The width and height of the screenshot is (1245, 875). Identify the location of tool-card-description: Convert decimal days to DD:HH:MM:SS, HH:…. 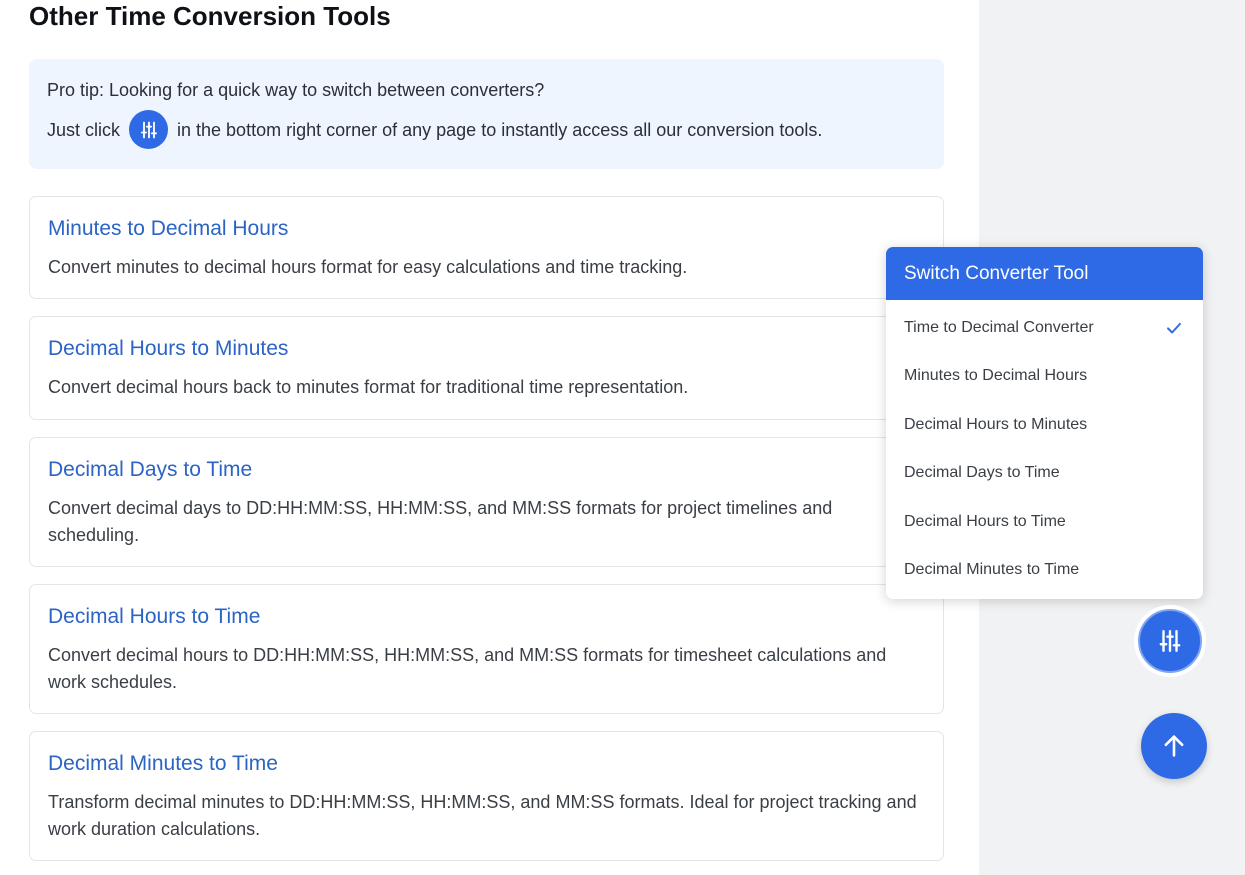
(440, 521).